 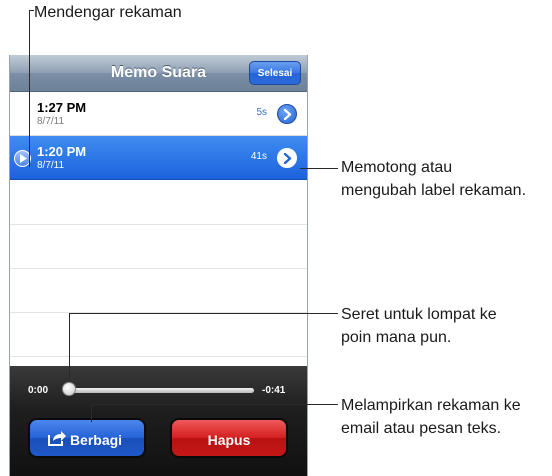 I want to click on playback-panel: 0:00 -0:41 Berbagi Hapus, so click(x=158, y=421).